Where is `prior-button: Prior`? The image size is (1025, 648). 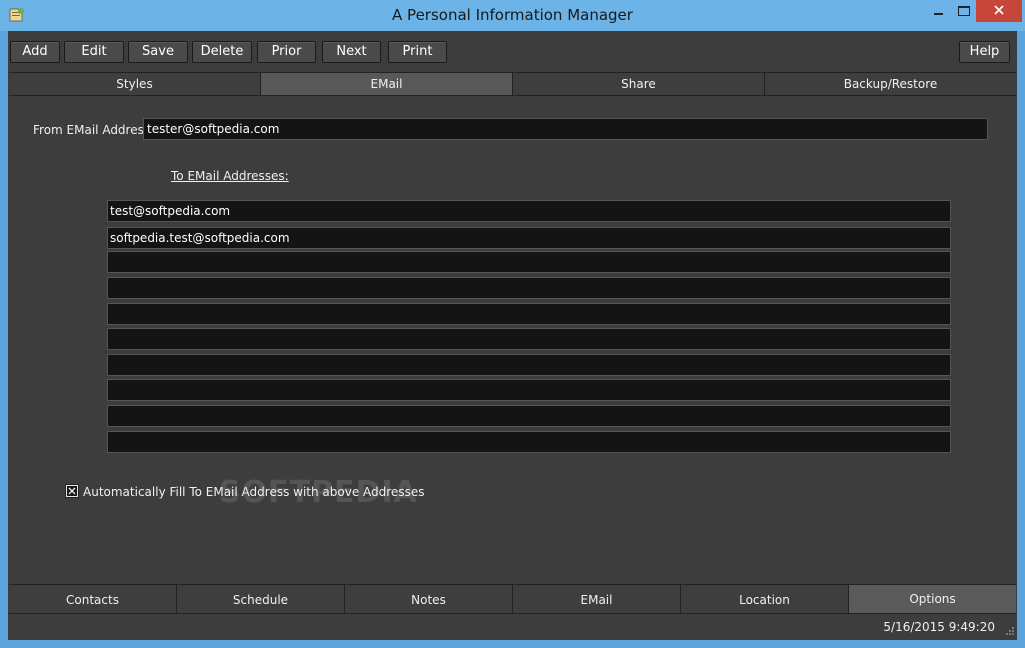 prior-button: Prior is located at coordinates (286, 52).